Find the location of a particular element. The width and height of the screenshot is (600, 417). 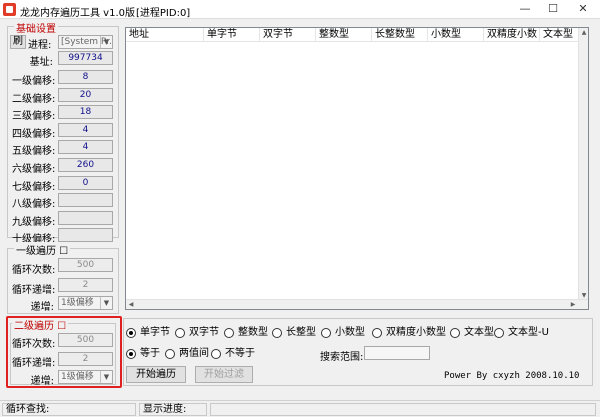

level2-loop-count-field: 500 is located at coordinates (85, 340).